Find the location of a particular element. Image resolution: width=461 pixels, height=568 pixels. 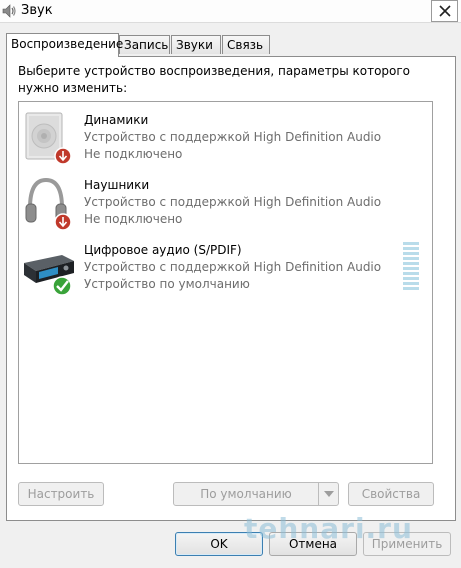

device-status: Устройство по умолчанию is located at coordinates (167, 284).